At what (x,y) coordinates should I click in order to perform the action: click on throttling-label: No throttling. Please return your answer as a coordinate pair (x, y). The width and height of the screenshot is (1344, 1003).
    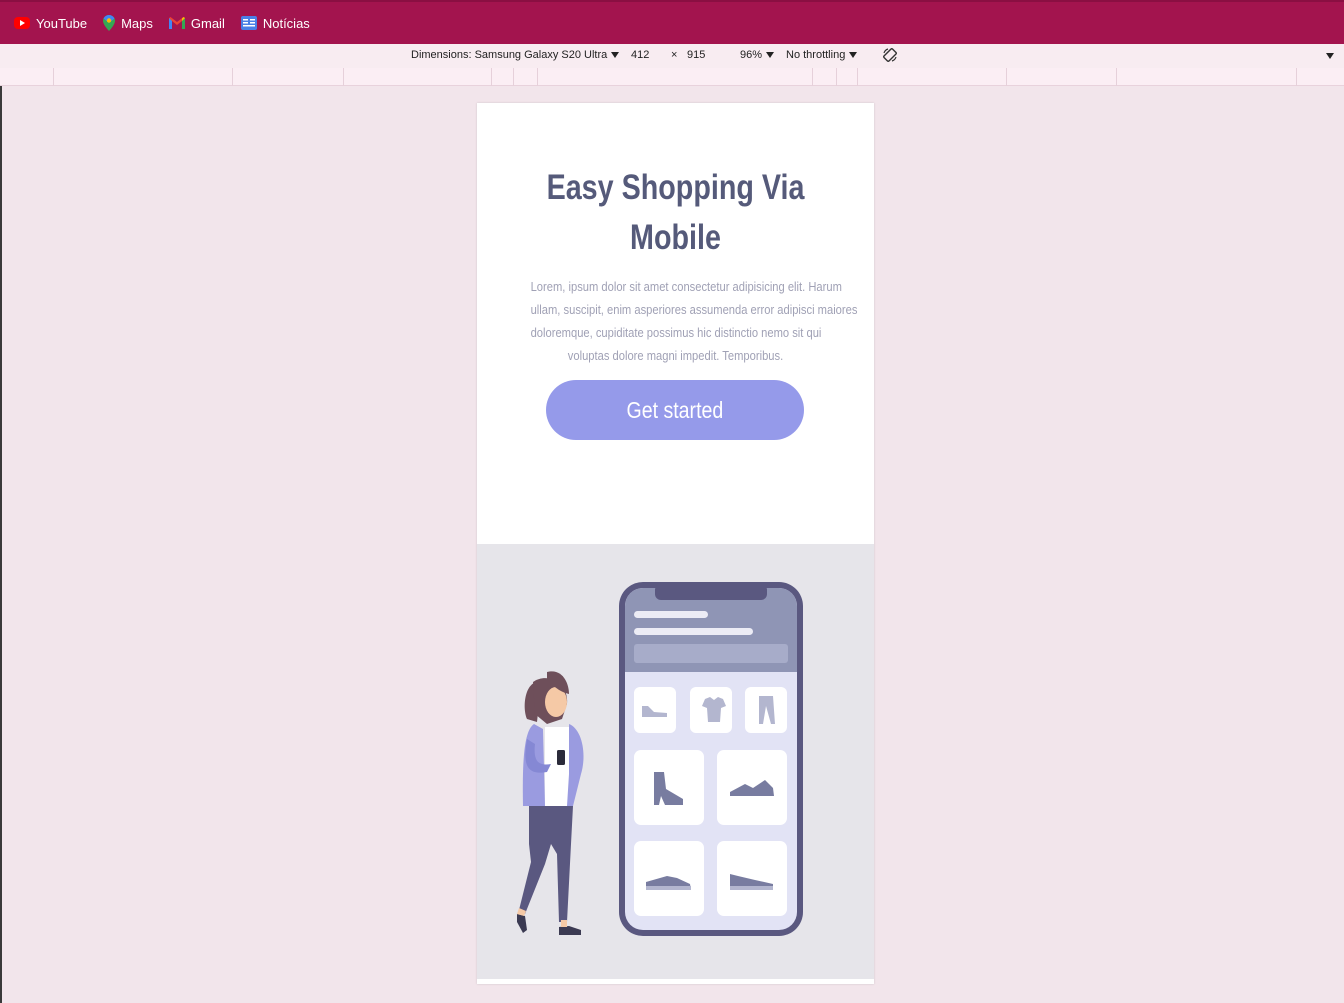
    Looking at the image, I should click on (816, 55).